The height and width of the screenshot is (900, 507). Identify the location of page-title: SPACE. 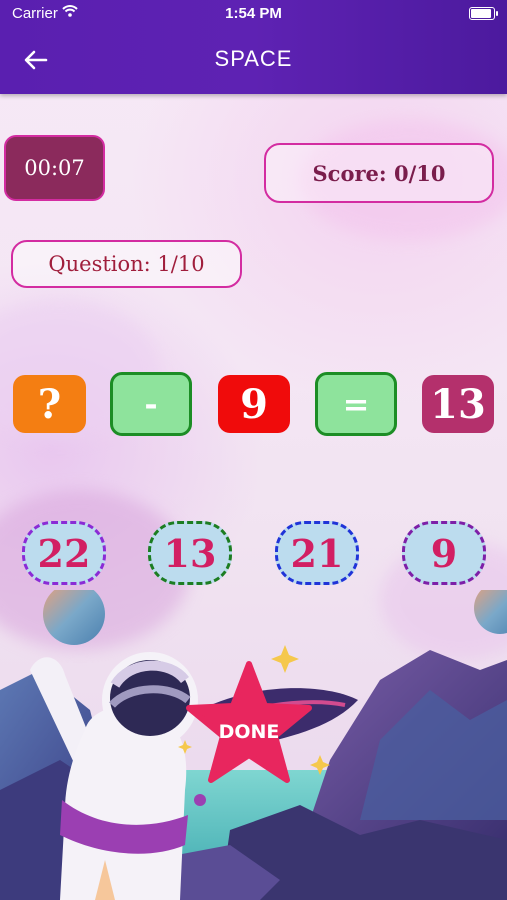
(253, 58).